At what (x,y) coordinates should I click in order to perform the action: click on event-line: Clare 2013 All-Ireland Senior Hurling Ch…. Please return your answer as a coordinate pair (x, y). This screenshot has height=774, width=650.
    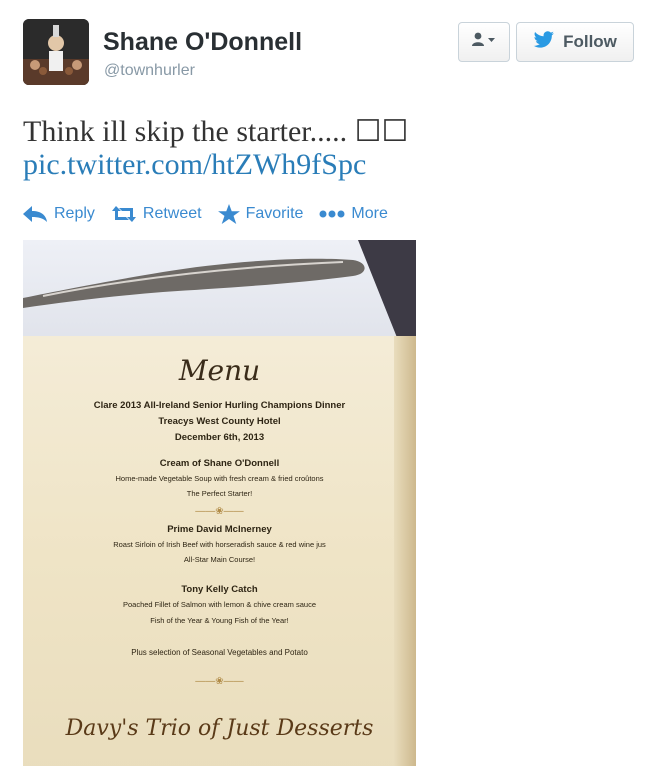
    Looking at the image, I should click on (219, 405).